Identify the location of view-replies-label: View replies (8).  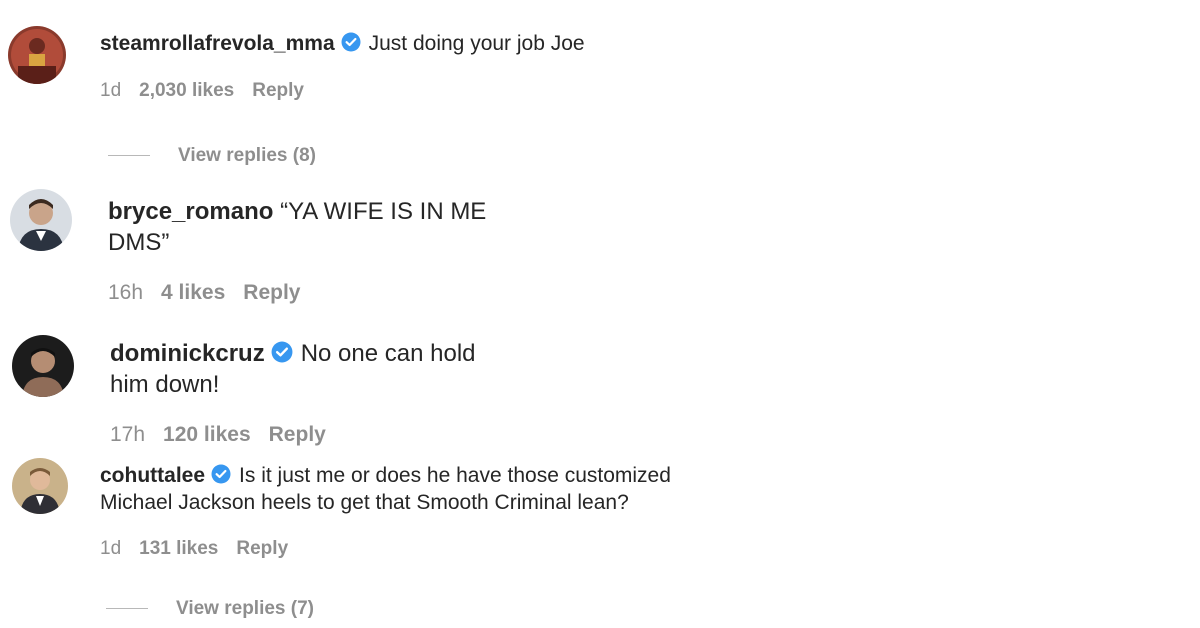
(247, 155).